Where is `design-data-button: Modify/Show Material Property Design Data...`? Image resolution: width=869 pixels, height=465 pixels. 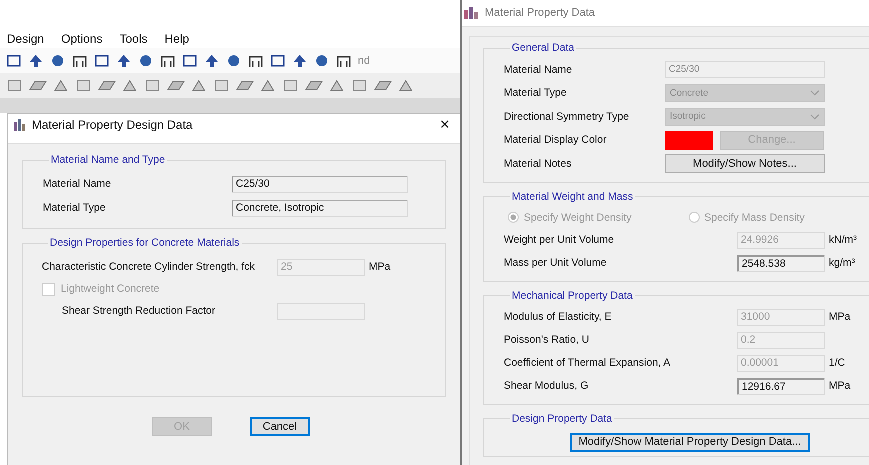 design-data-button: Modify/Show Material Property Design Data... is located at coordinates (690, 442).